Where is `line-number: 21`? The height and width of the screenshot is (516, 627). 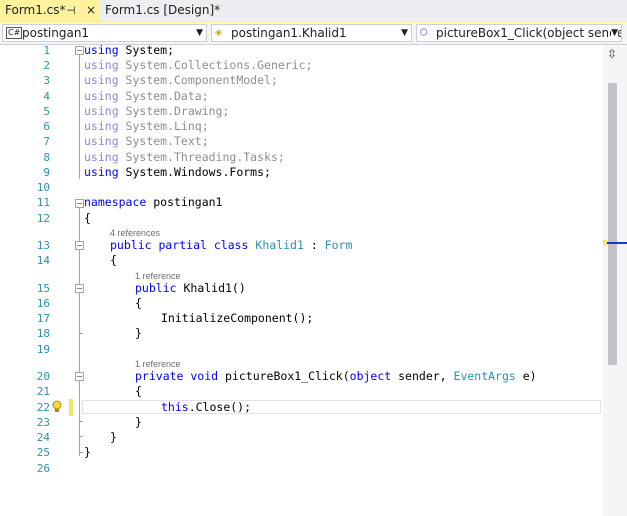 line-number: 21 is located at coordinates (43, 391).